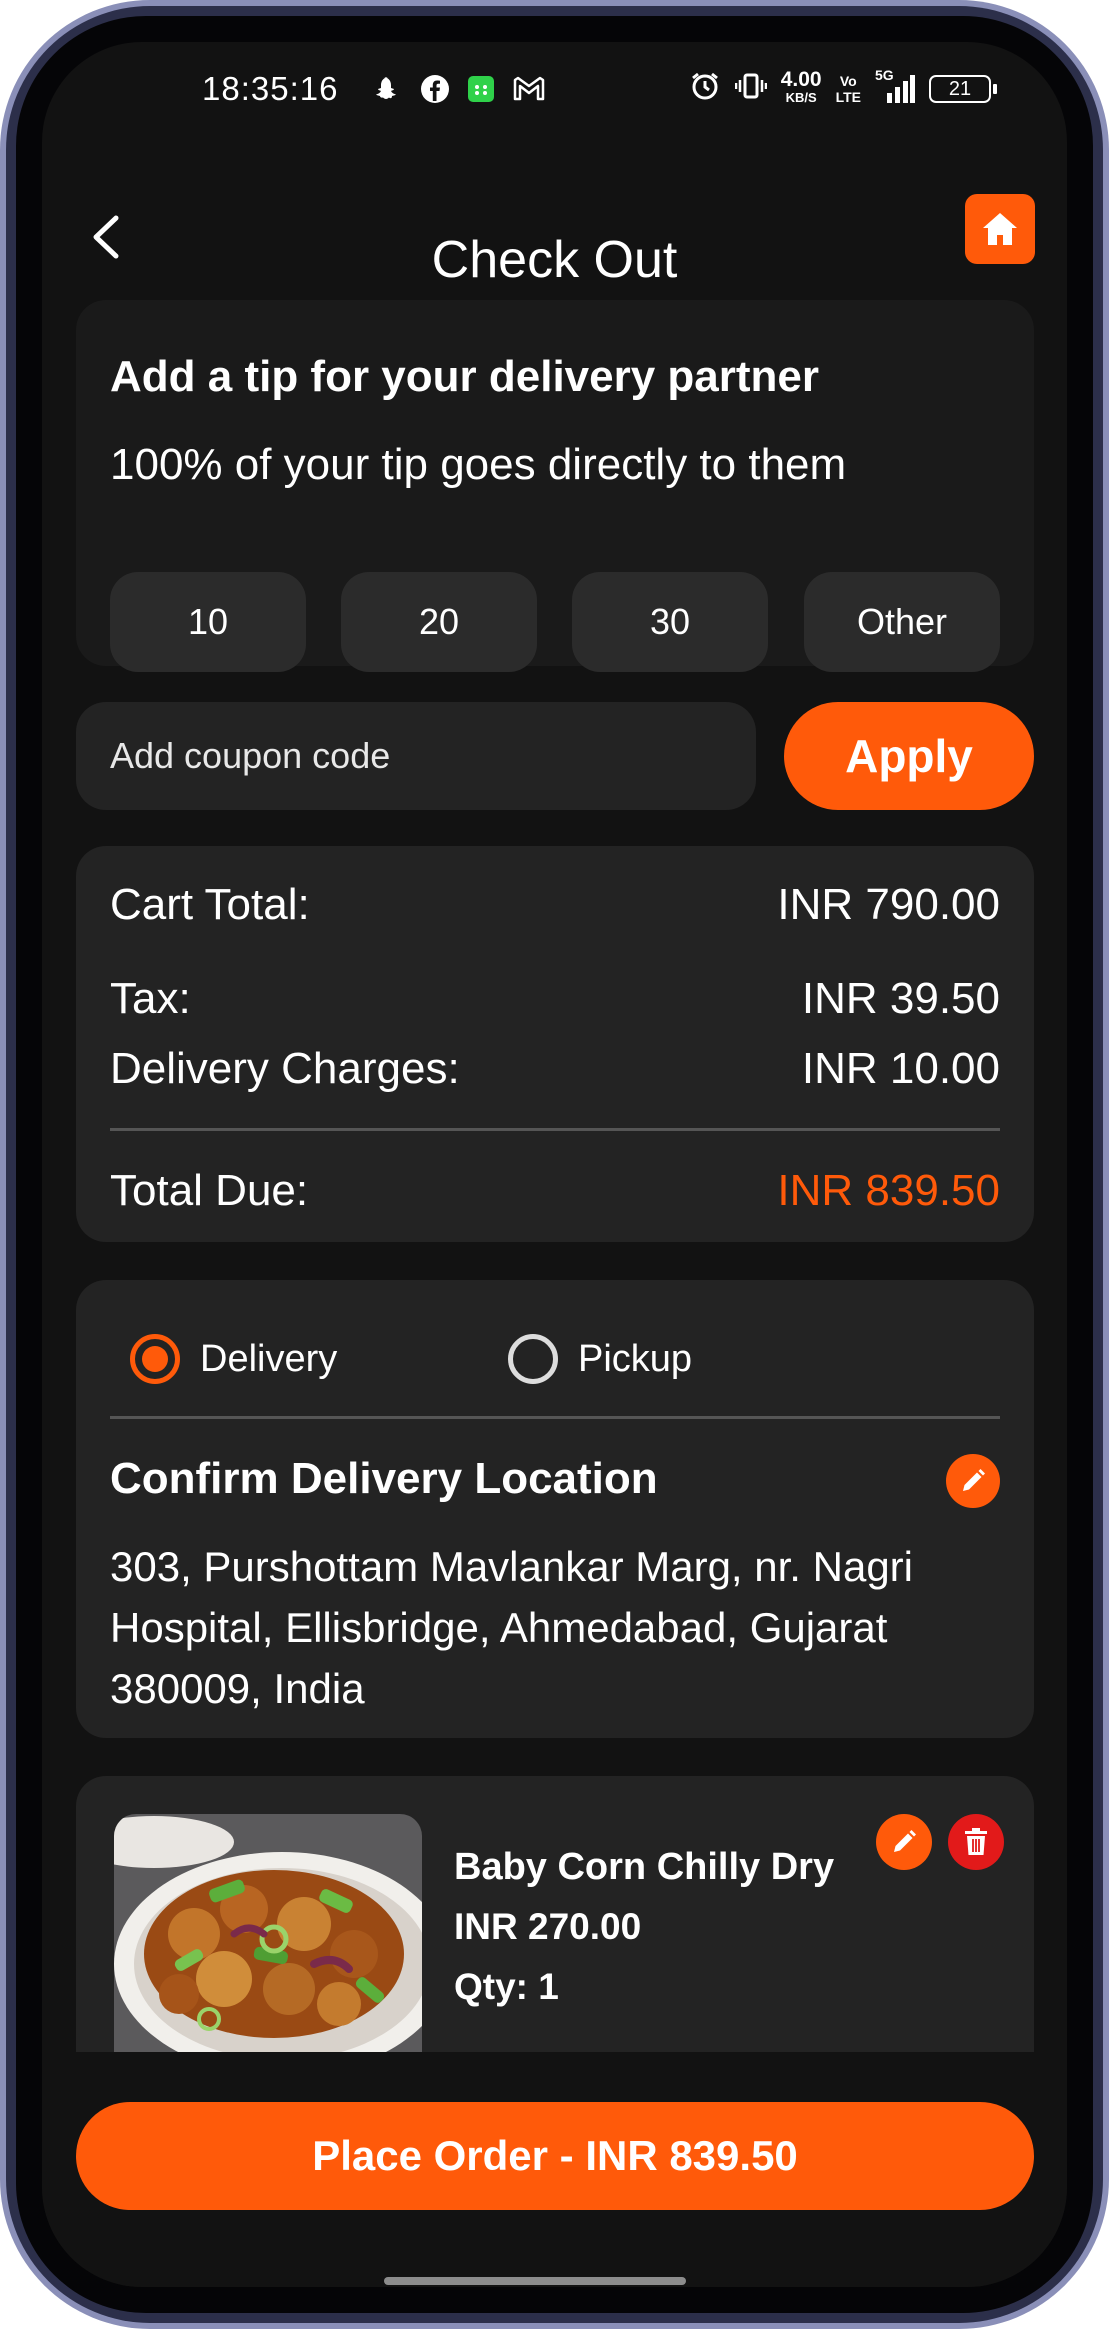  What do you see at coordinates (416, 756) in the screenshot?
I see `coupon-input: Add coupon code` at bounding box center [416, 756].